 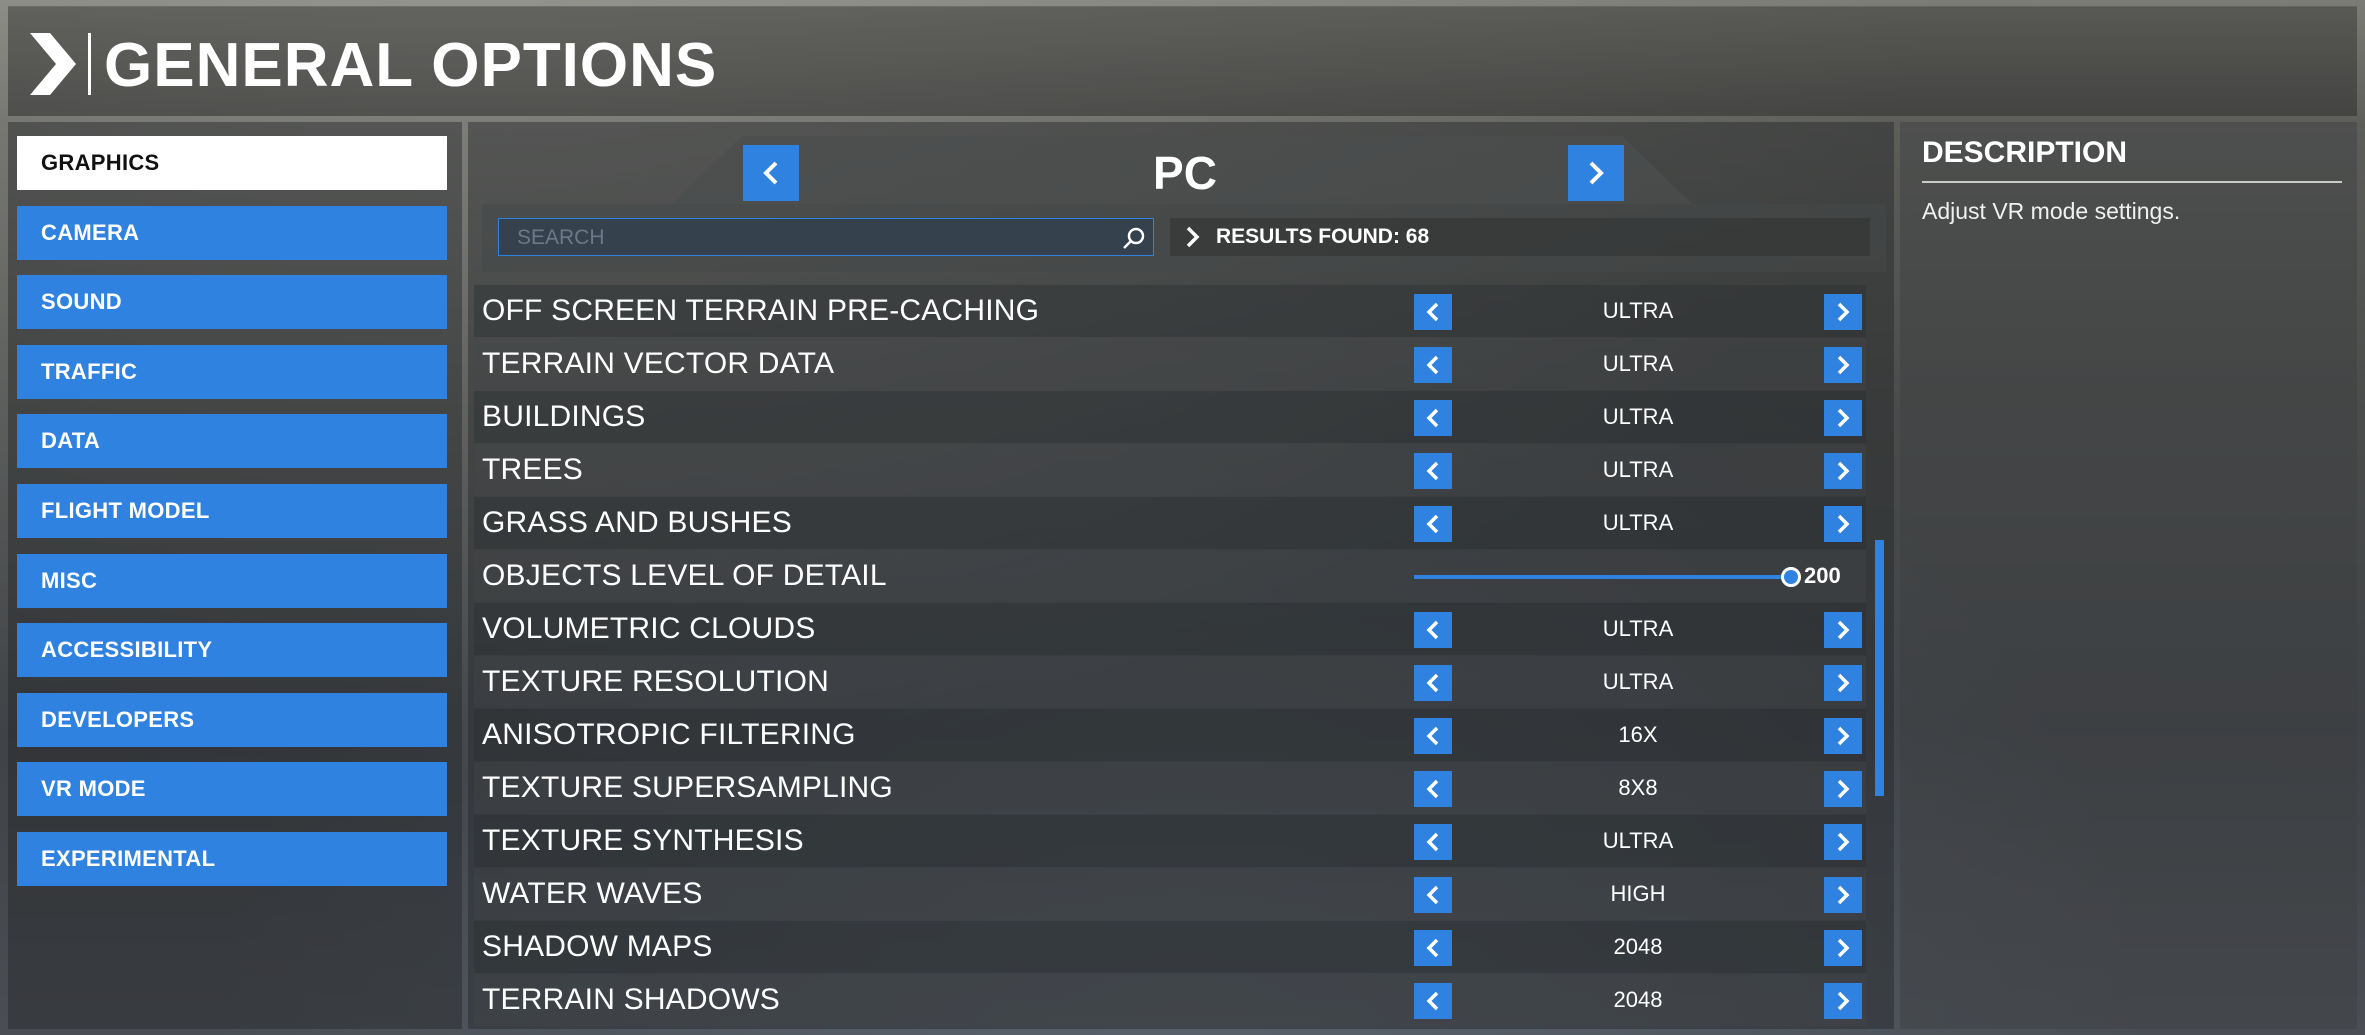 What do you see at coordinates (649, 628) in the screenshot?
I see `setting-label: VOLUMETRIC CLOUDS` at bounding box center [649, 628].